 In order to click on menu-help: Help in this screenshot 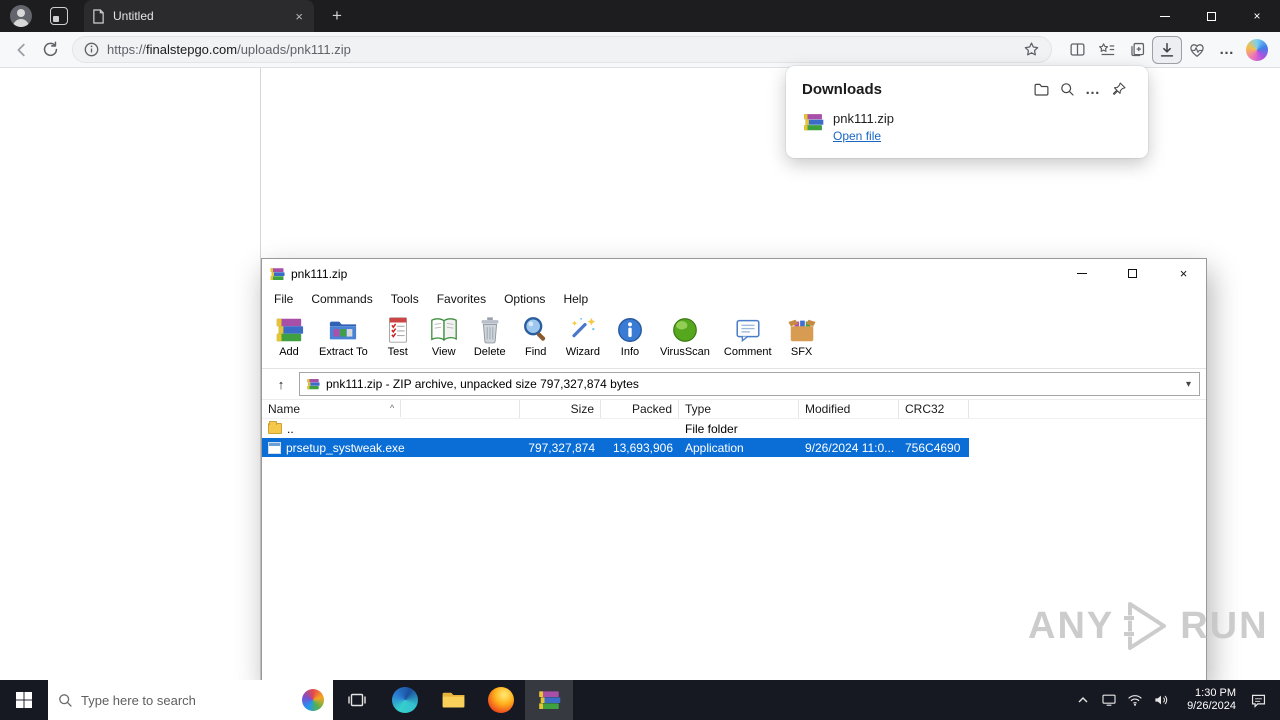, I will do `click(575, 299)`.